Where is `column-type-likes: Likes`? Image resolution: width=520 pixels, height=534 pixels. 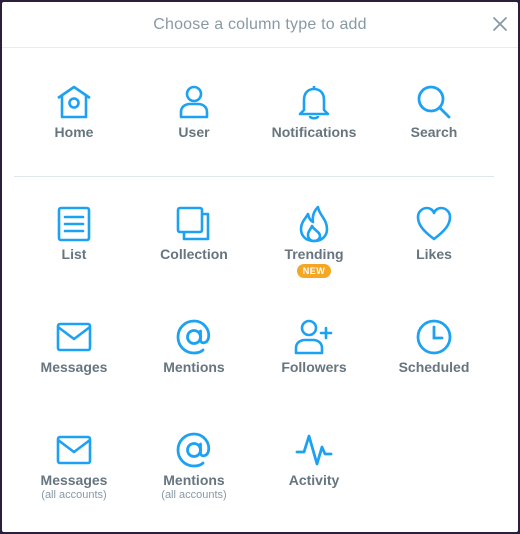 column-type-likes: Likes is located at coordinates (434, 241).